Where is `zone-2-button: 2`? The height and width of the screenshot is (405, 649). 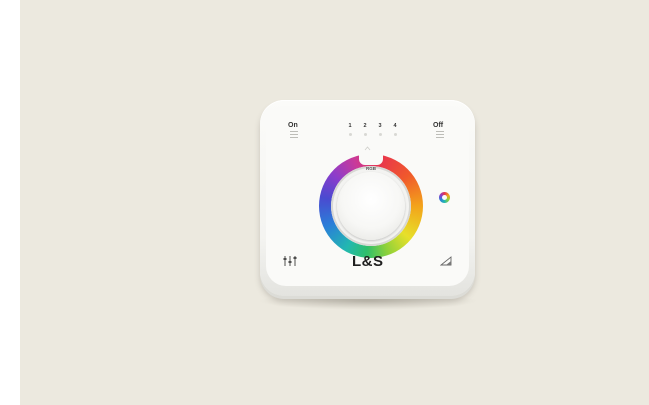
zone-2-button: 2 is located at coordinates (365, 129).